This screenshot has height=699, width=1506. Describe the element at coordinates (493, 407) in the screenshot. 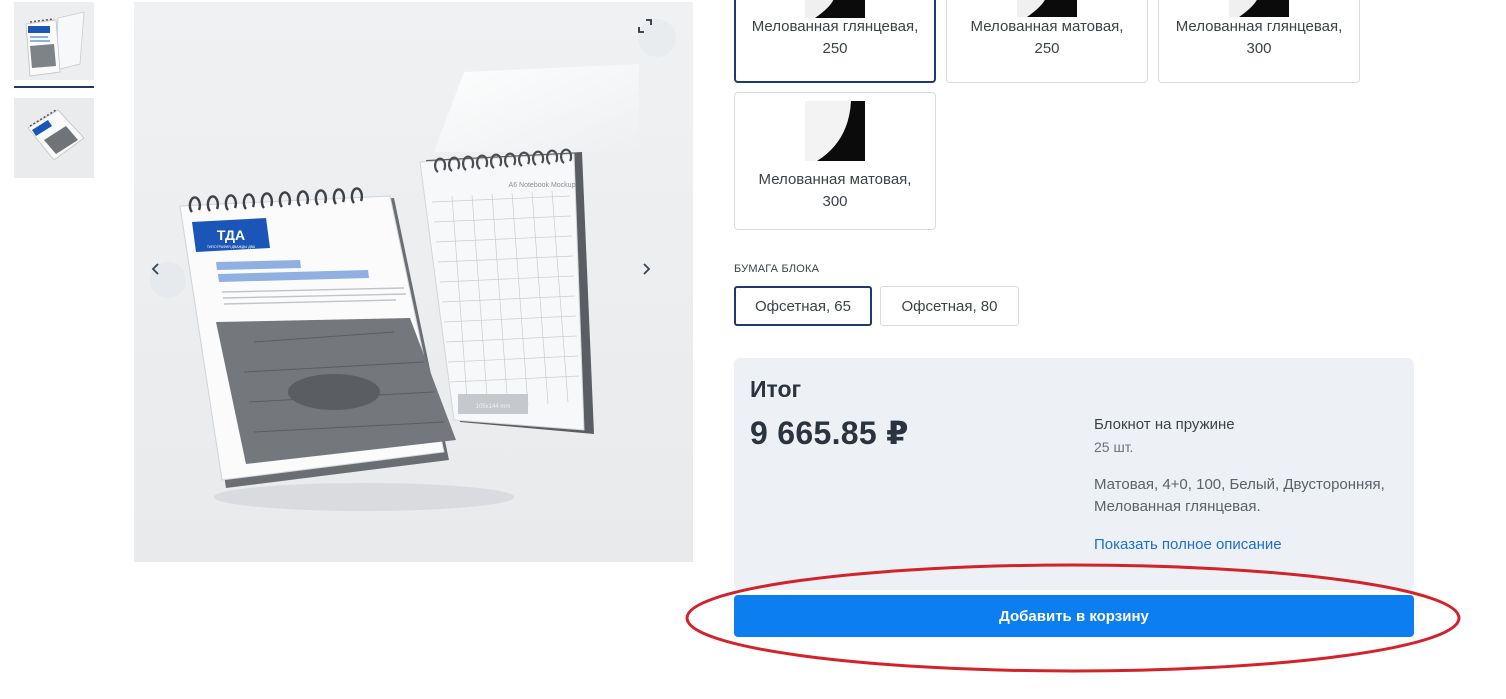

I see `size-label: 105x144 mm` at that location.